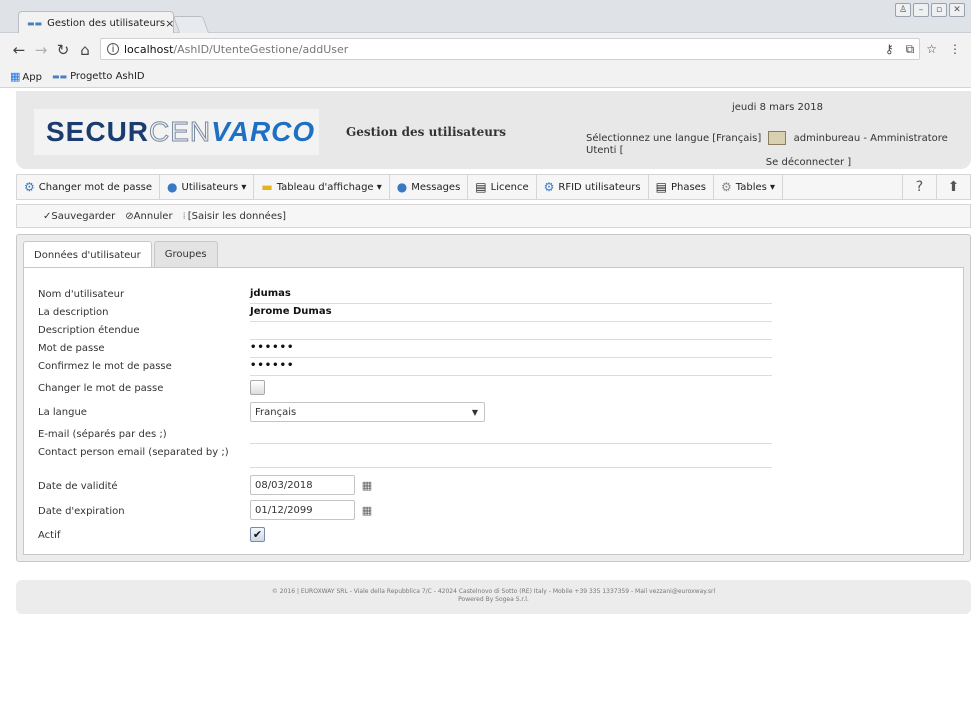 This screenshot has width=971, height=713. Describe the element at coordinates (322, 187) in the screenshot. I see `menu-bulletin-board: ▬ Tableau d'affichage ▾` at that location.